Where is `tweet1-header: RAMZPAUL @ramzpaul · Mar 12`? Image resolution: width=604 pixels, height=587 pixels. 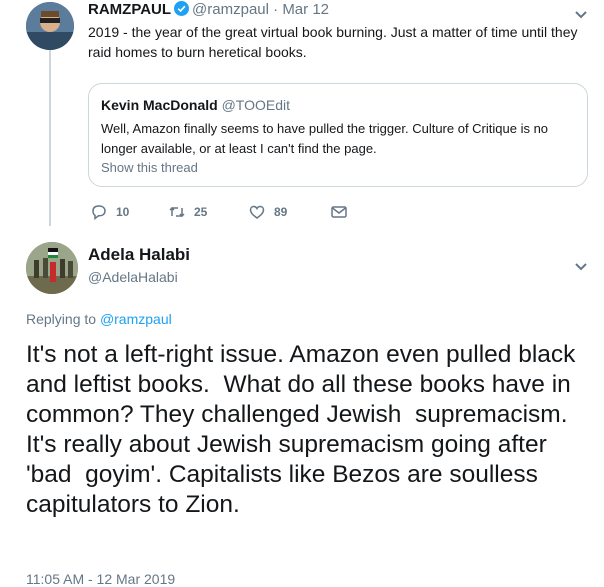 tweet1-header: RAMZPAUL @ramzpaul · Mar 12 is located at coordinates (208, 9).